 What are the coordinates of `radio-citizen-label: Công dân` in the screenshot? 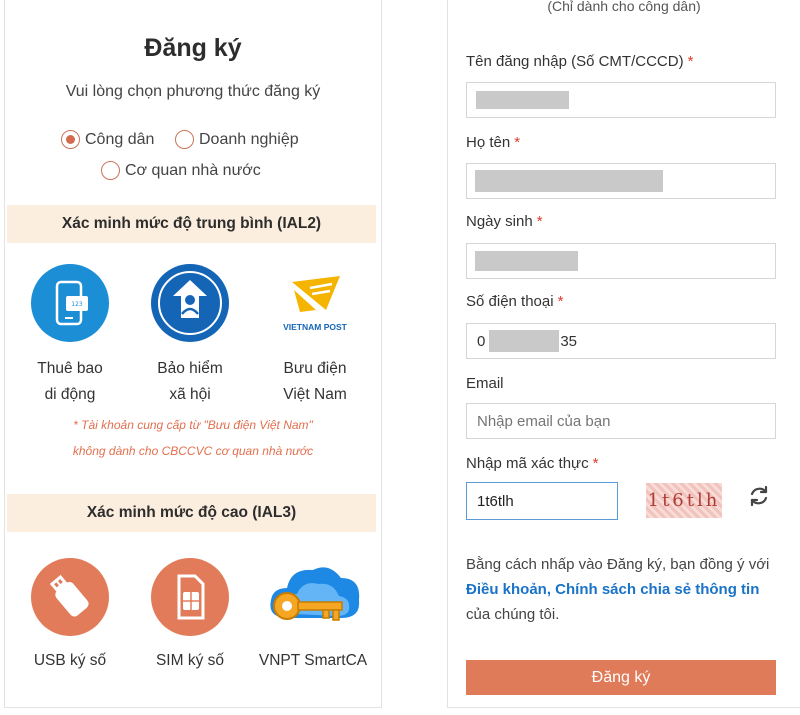 It's located at (120, 139).